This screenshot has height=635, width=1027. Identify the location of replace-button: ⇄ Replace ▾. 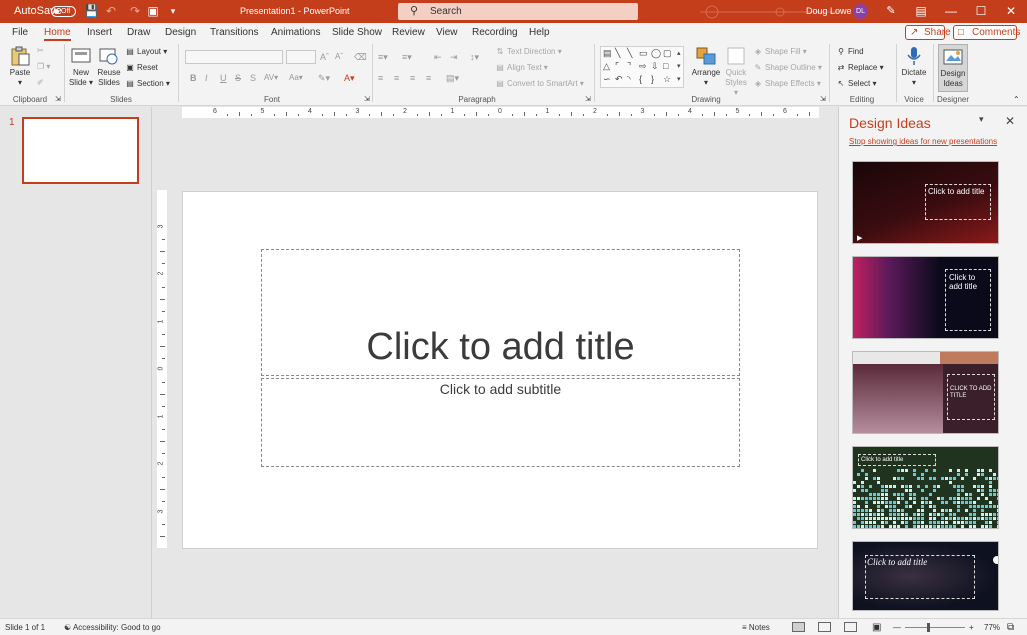
(860, 68).